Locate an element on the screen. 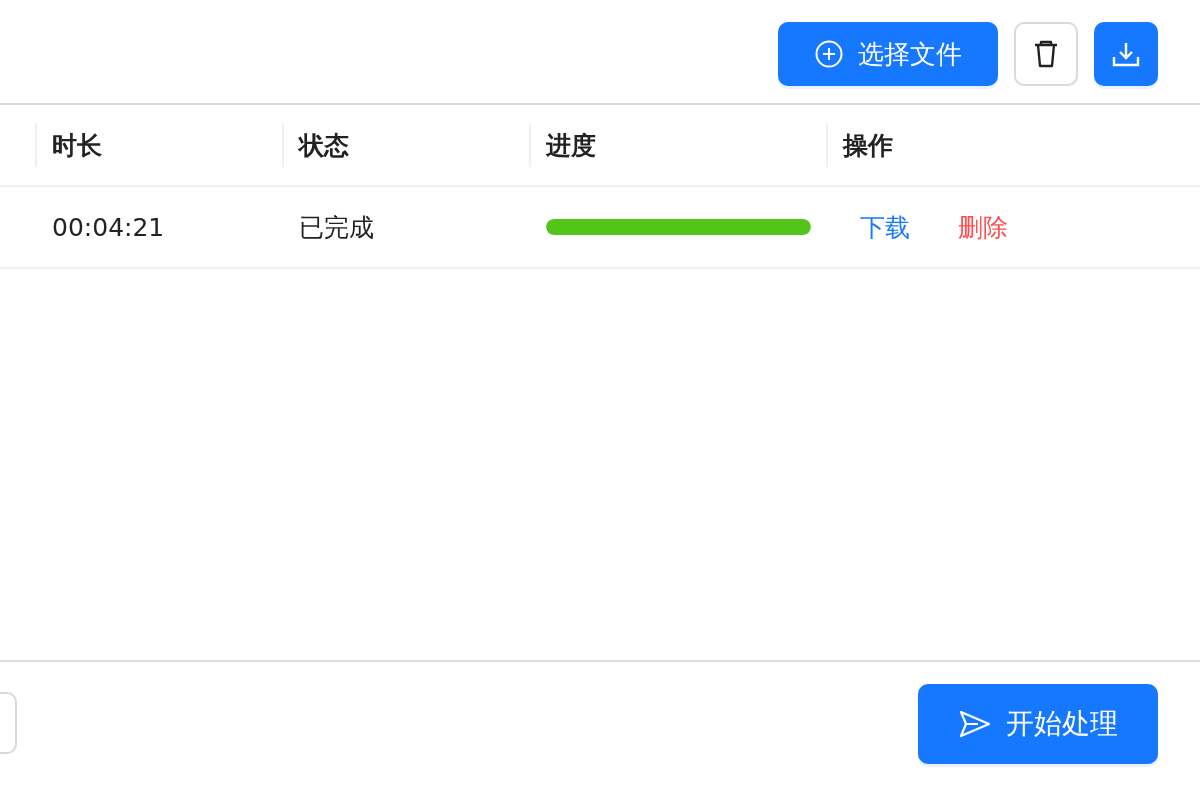 This screenshot has height=800, width=1200. status-cell-text: 已完成 is located at coordinates (336, 227).